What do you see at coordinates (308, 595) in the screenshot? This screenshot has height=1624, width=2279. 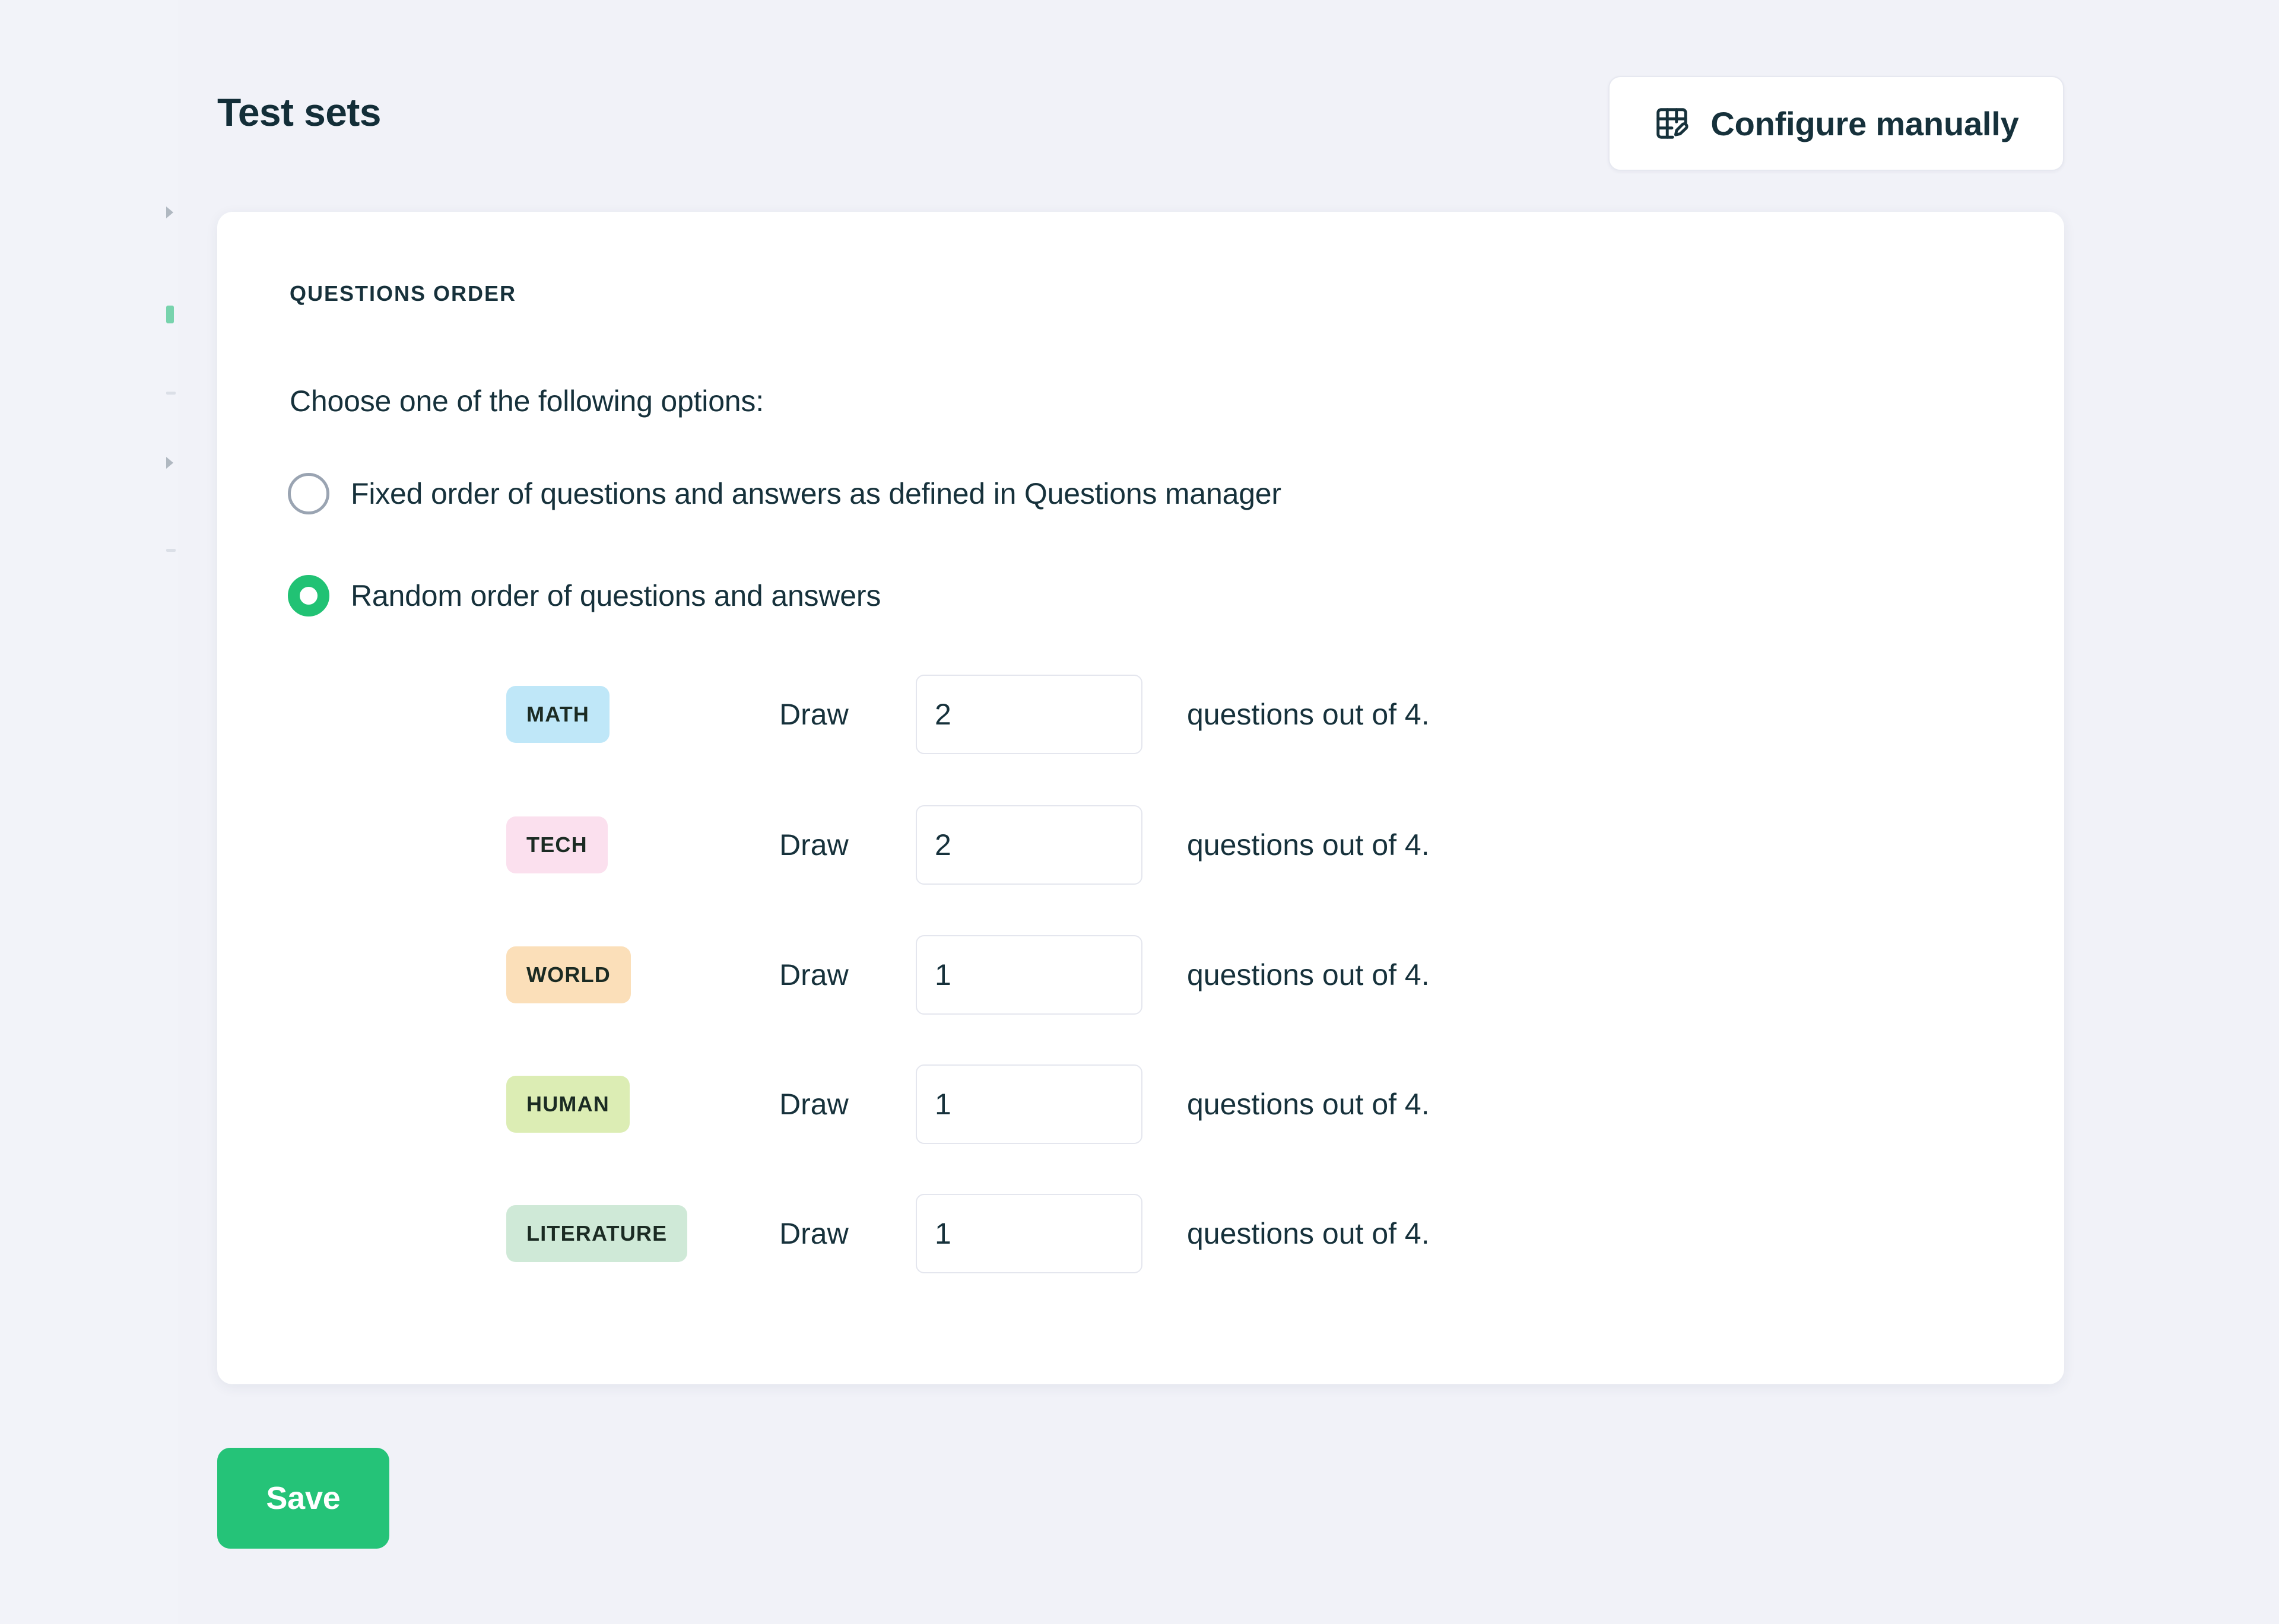 I see `radio-icon-selected` at bounding box center [308, 595].